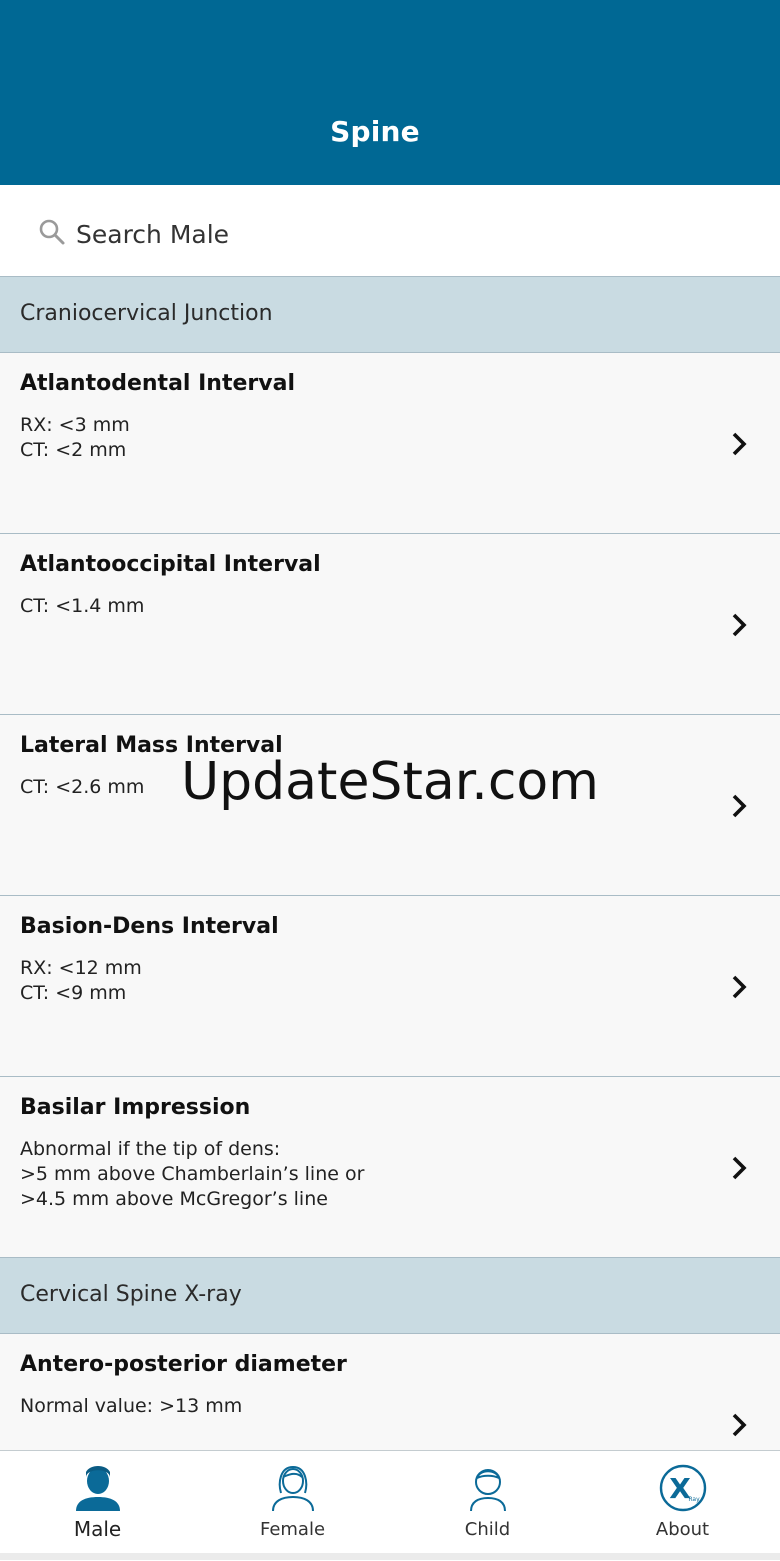 Image resolution: width=780 pixels, height=1561 pixels. Describe the element at coordinates (390, 92) in the screenshot. I see `app-header: Spine` at that location.